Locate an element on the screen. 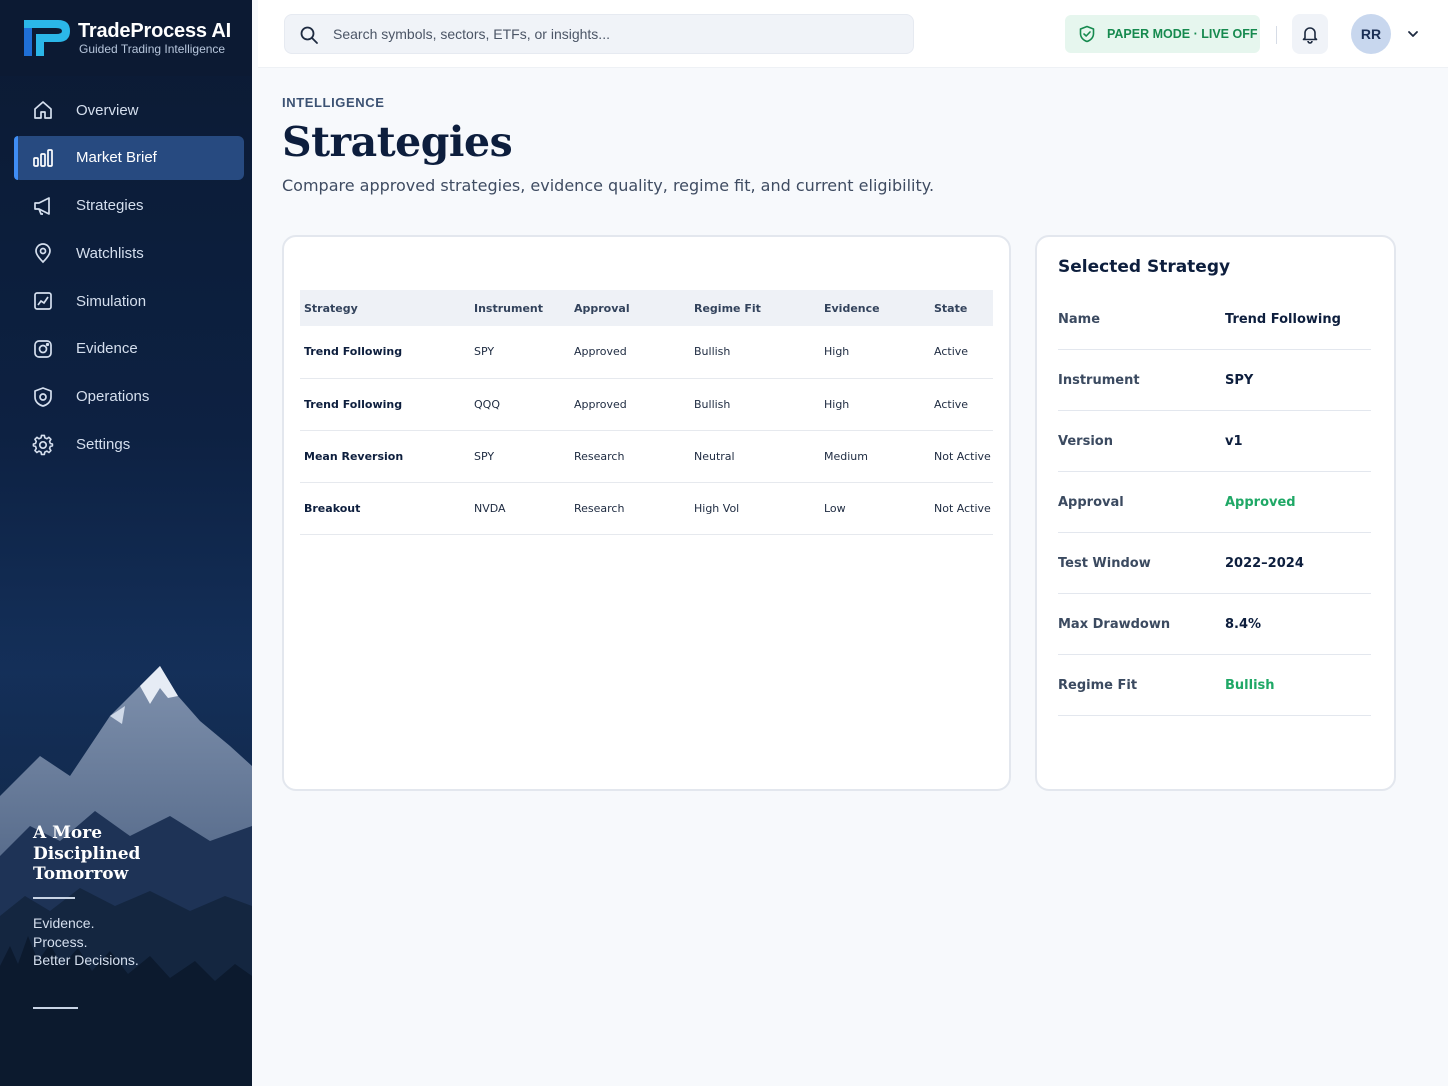 This screenshot has height=1086, width=1448. quote-line: A More is located at coordinates (68, 833).